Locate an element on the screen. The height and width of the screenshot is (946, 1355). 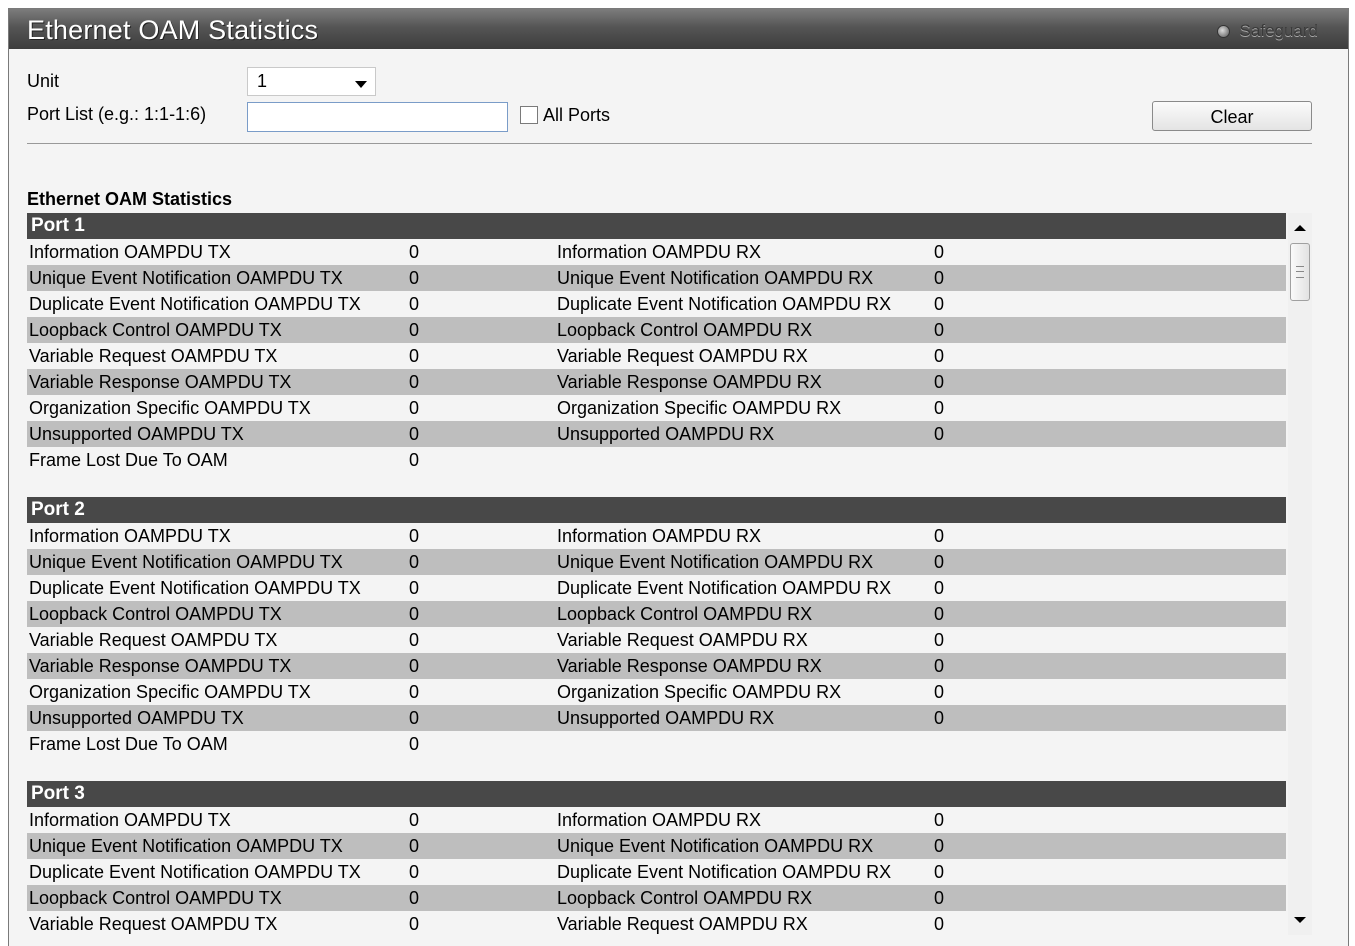
scroll-thumb is located at coordinates (1300, 272).